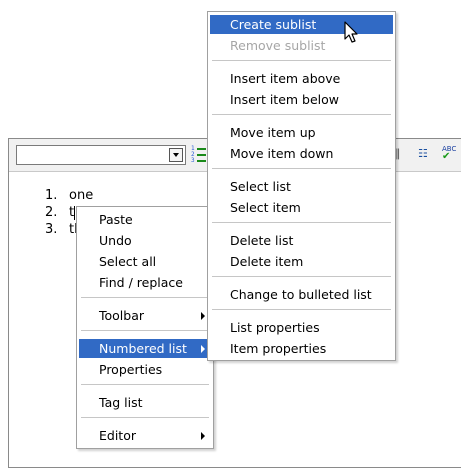 This screenshot has width=461, height=468. Describe the element at coordinates (101, 155) in the screenshot. I see `format-select` at that location.